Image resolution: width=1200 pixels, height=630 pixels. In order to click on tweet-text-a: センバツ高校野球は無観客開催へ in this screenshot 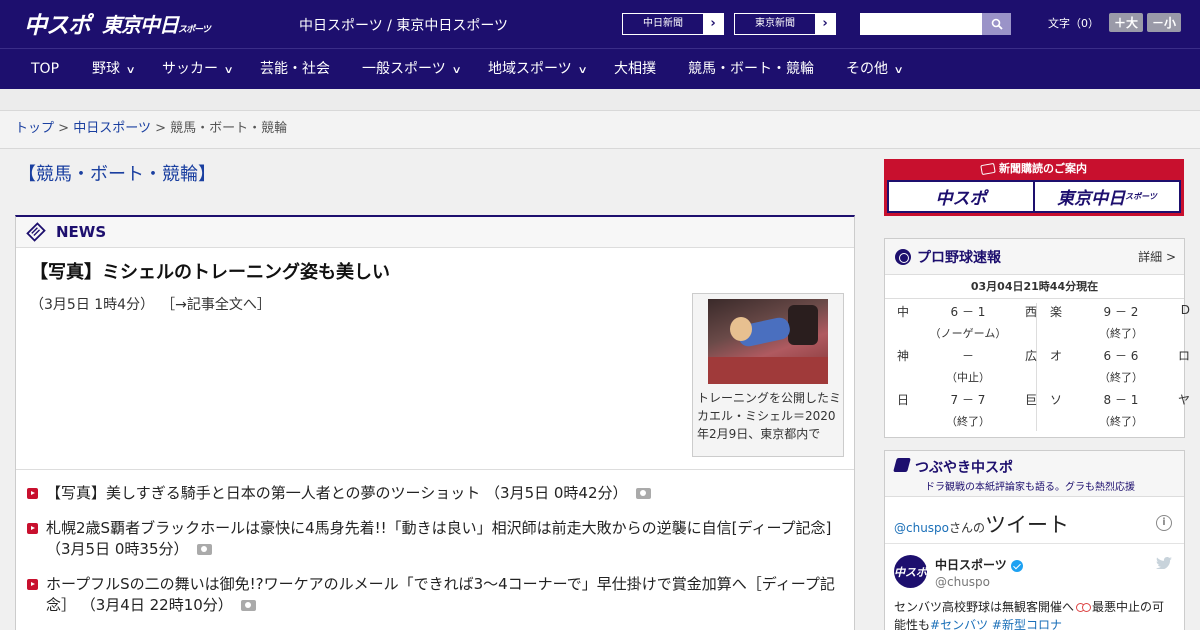, I will do `click(984, 607)`.